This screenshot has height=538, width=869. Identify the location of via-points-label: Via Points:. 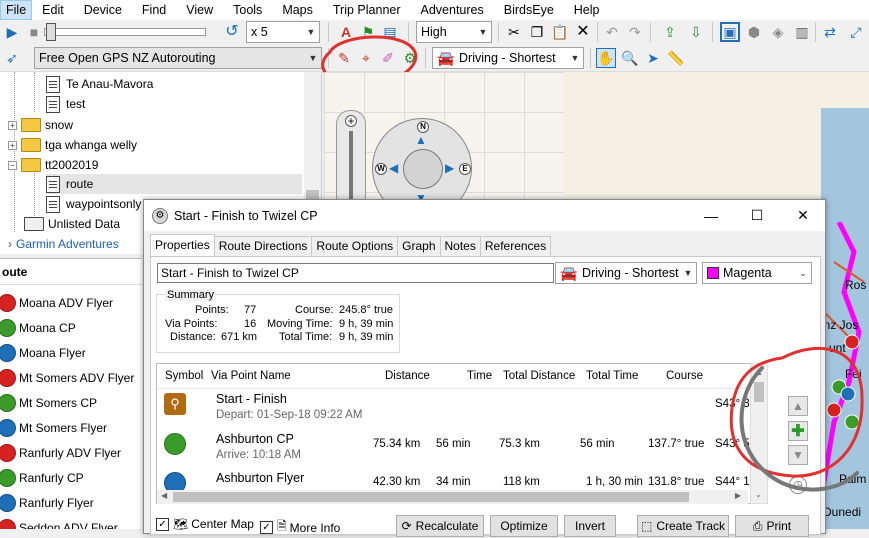
(191, 324).